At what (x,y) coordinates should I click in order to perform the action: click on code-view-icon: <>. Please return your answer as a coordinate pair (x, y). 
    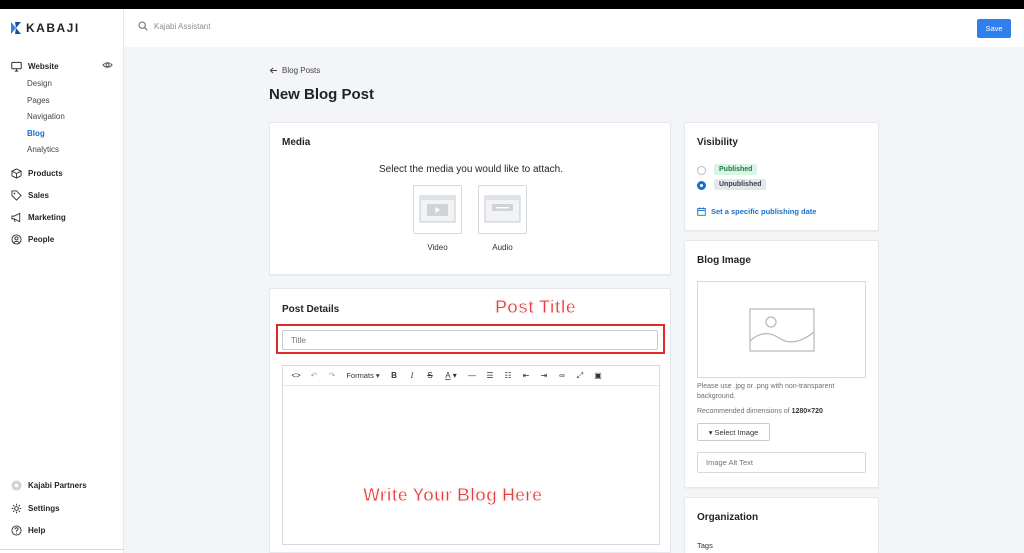
    Looking at the image, I should click on (296, 376).